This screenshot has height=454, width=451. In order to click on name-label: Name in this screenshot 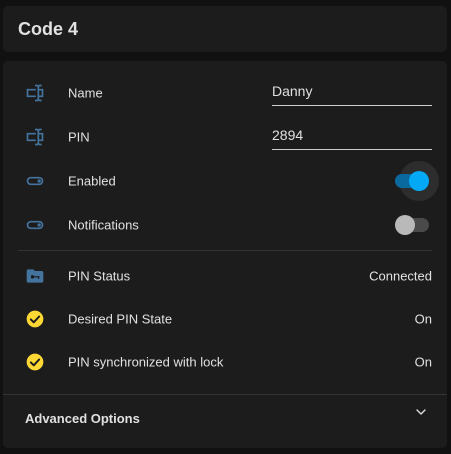, I will do `click(85, 93)`.